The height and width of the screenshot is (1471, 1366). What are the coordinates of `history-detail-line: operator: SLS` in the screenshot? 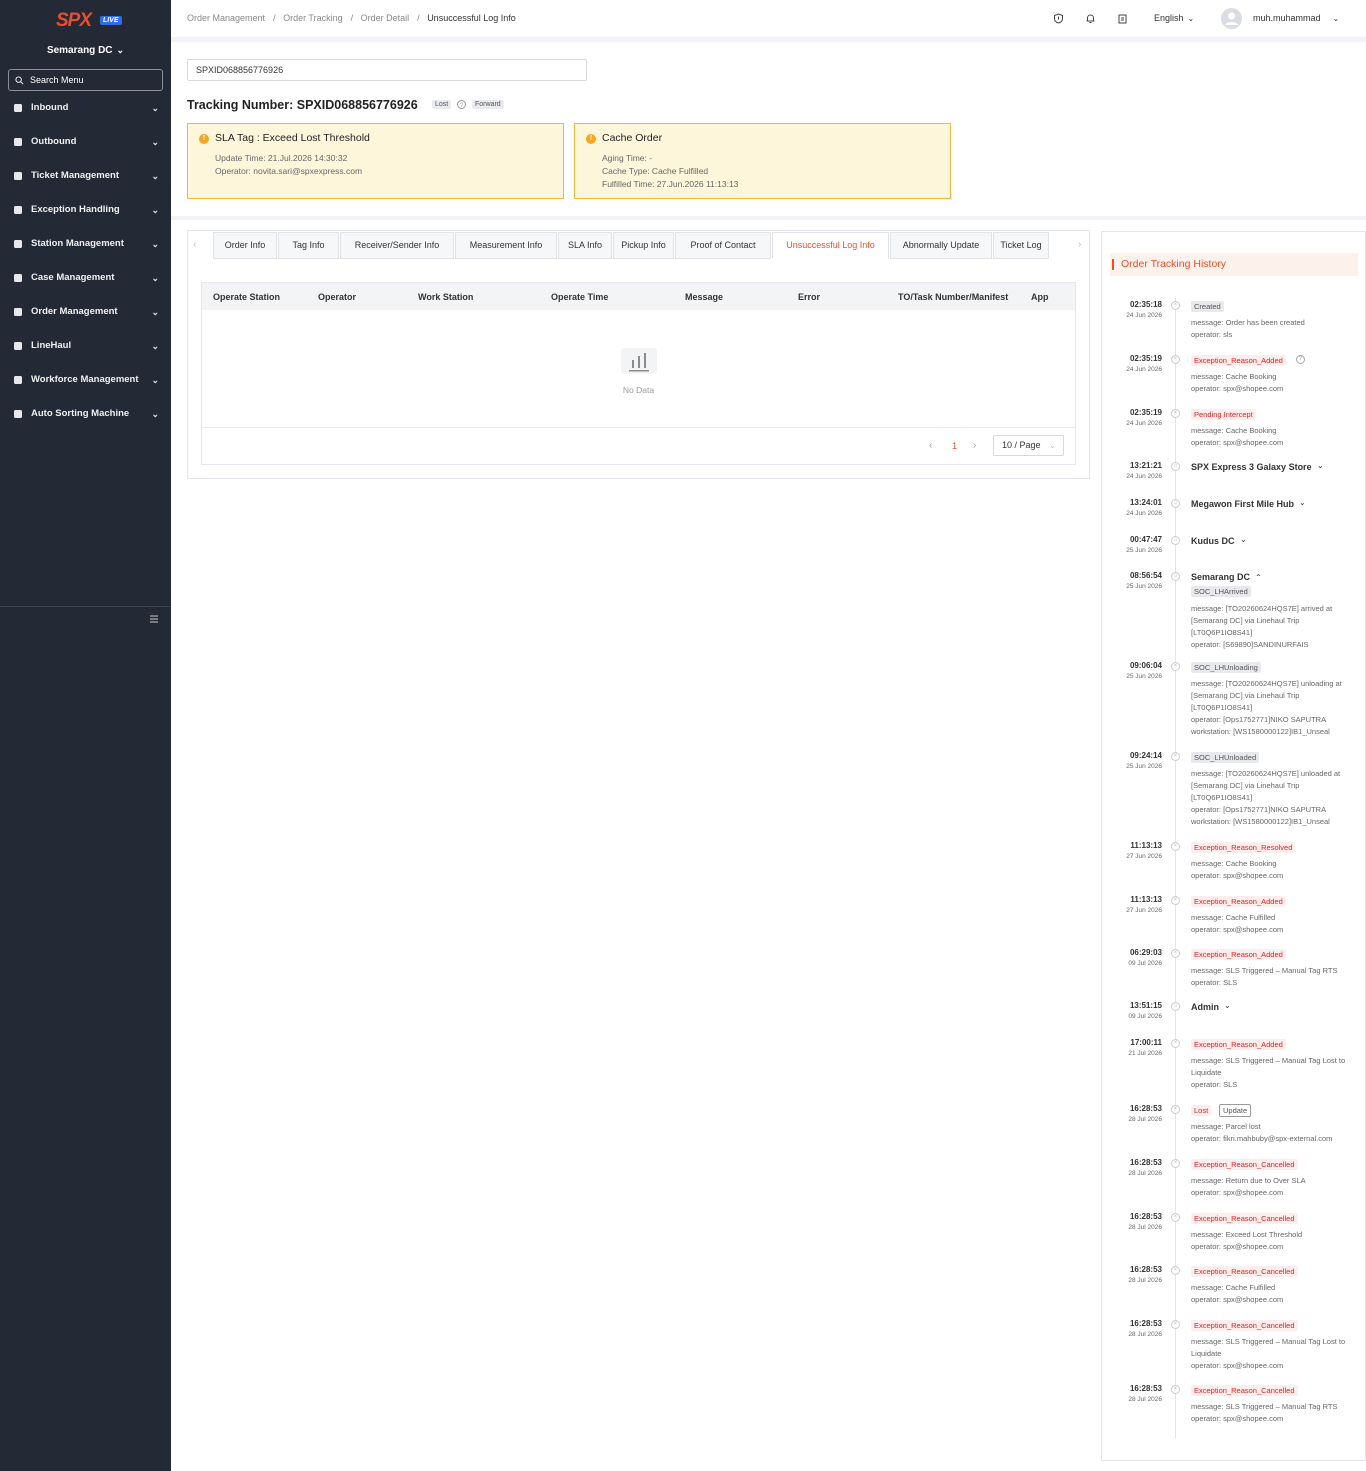 It's located at (1214, 982).